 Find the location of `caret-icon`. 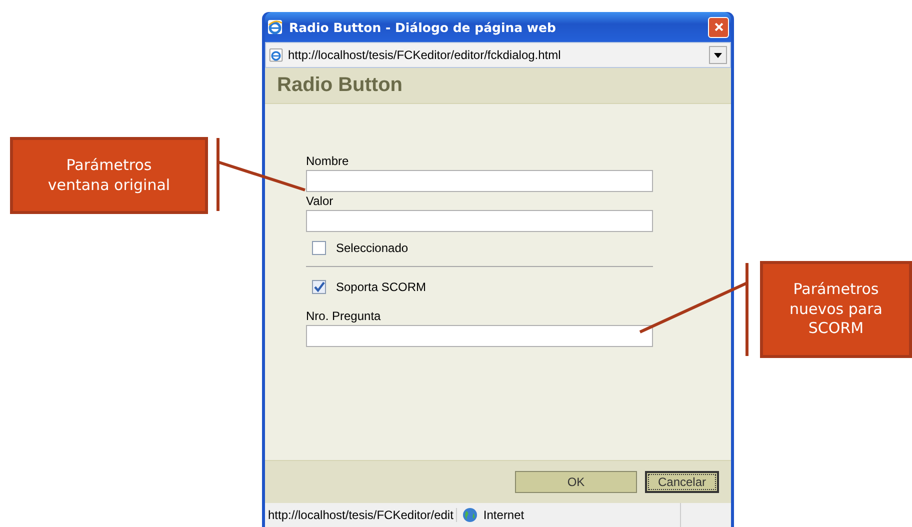

caret-icon is located at coordinates (718, 55).